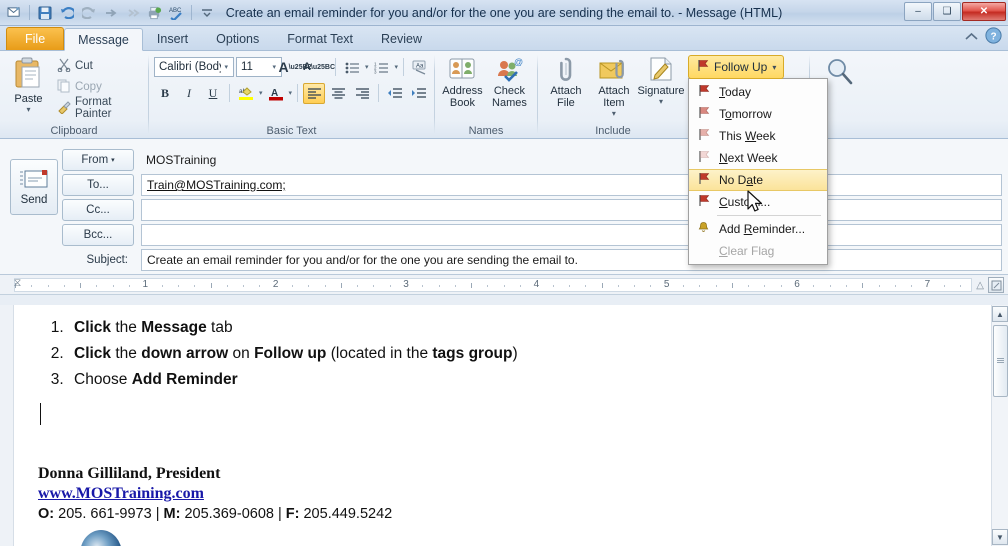 Image resolution: width=1008 pixels, height=546 pixels. I want to click on restore-button: ❑, so click(947, 11).